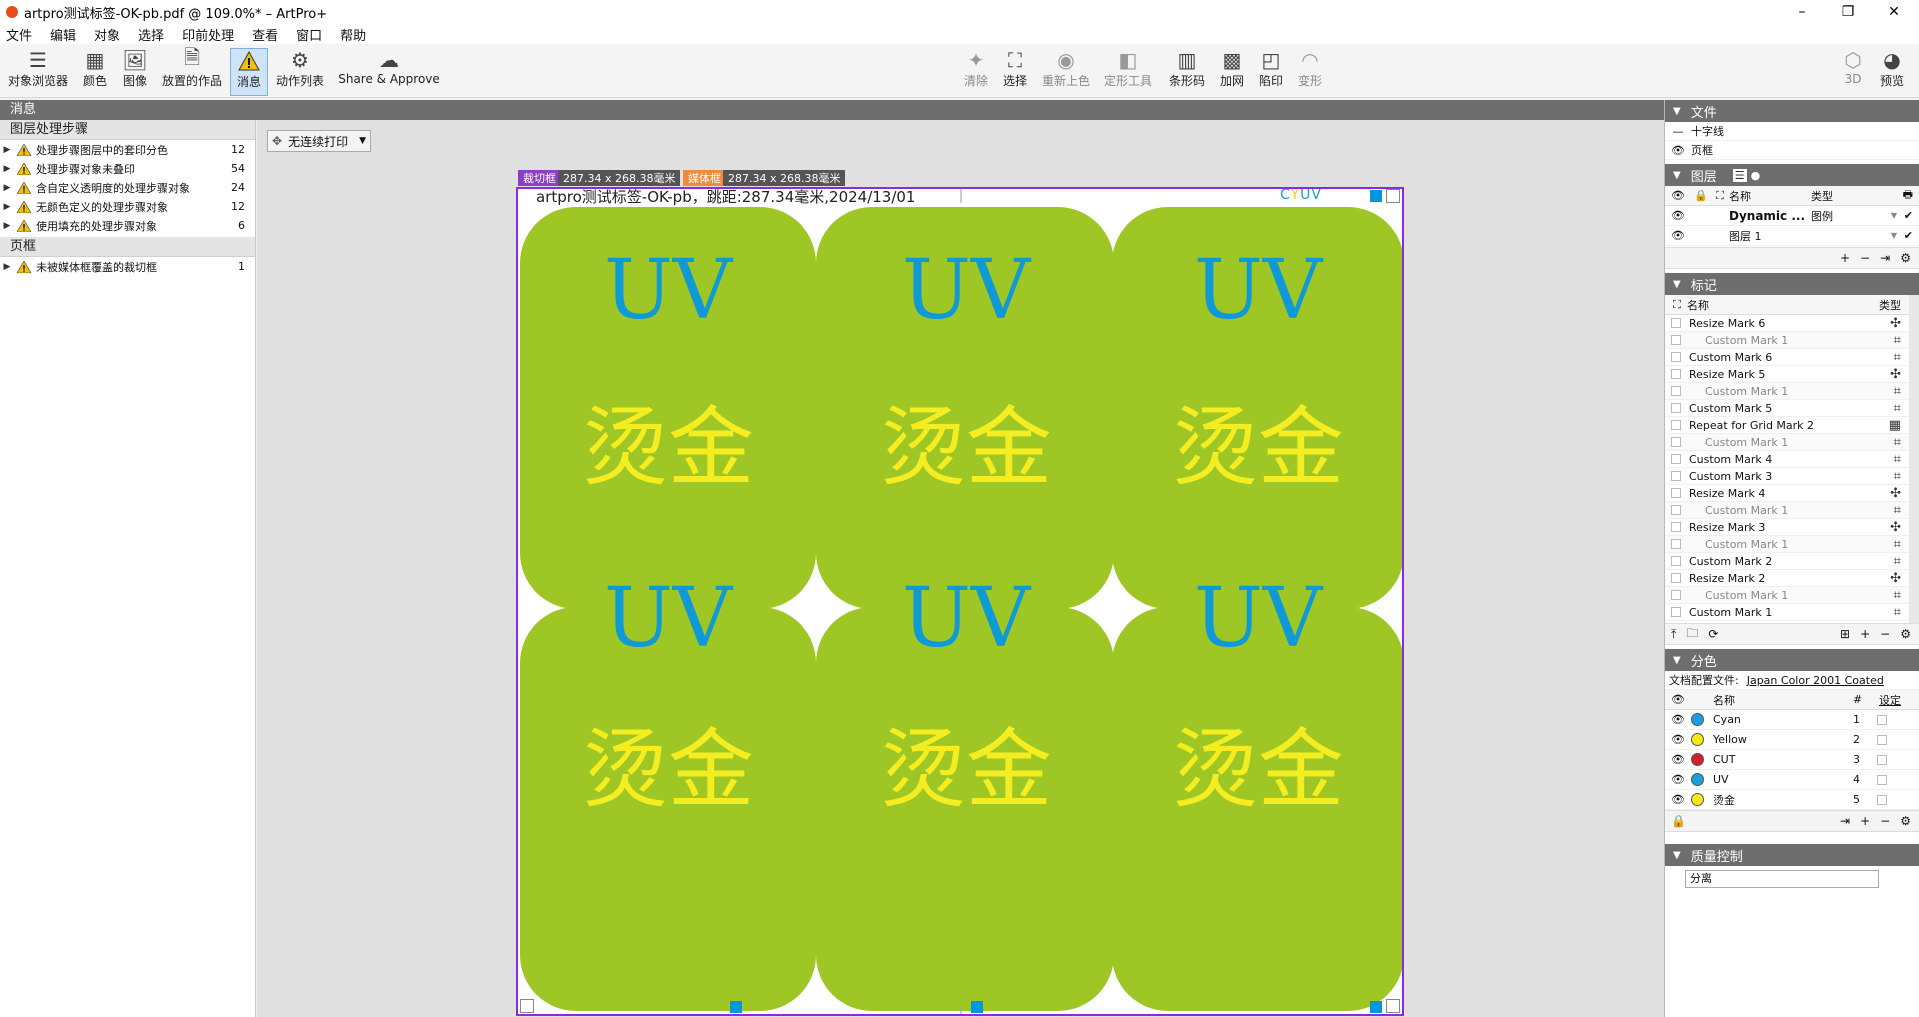 The height and width of the screenshot is (1017, 1919). Describe the element at coordinates (976, 72) in the screenshot. I see `clear-button: ✦ 清除` at that location.